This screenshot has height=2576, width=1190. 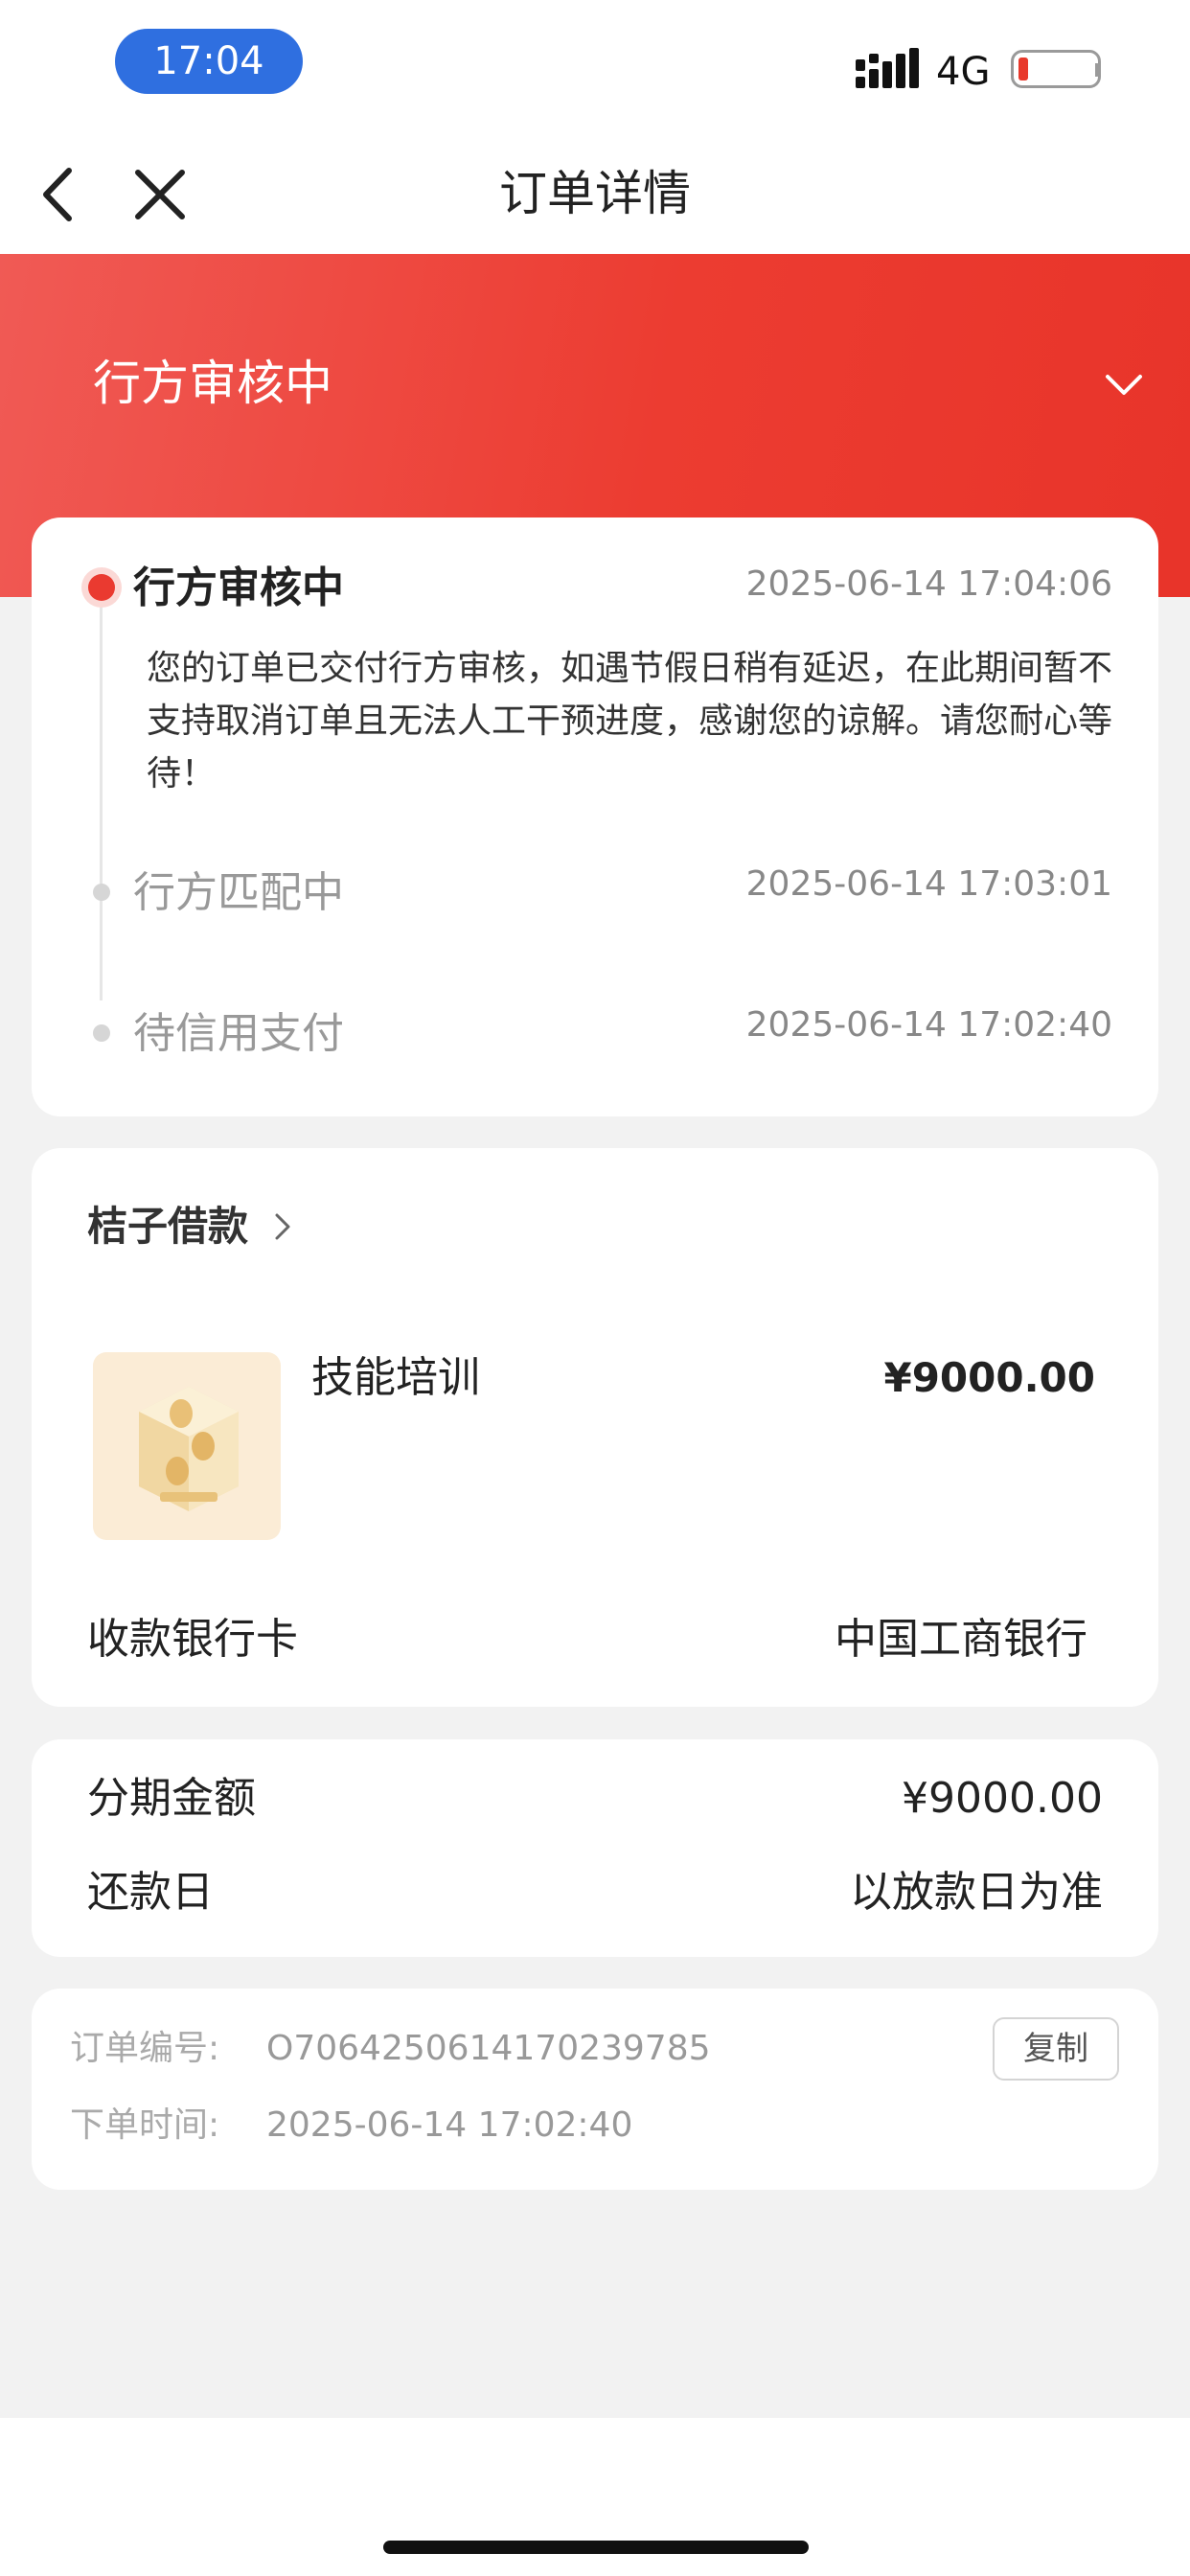 I want to click on product-name: 技能培训, so click(x=396, y=1377).